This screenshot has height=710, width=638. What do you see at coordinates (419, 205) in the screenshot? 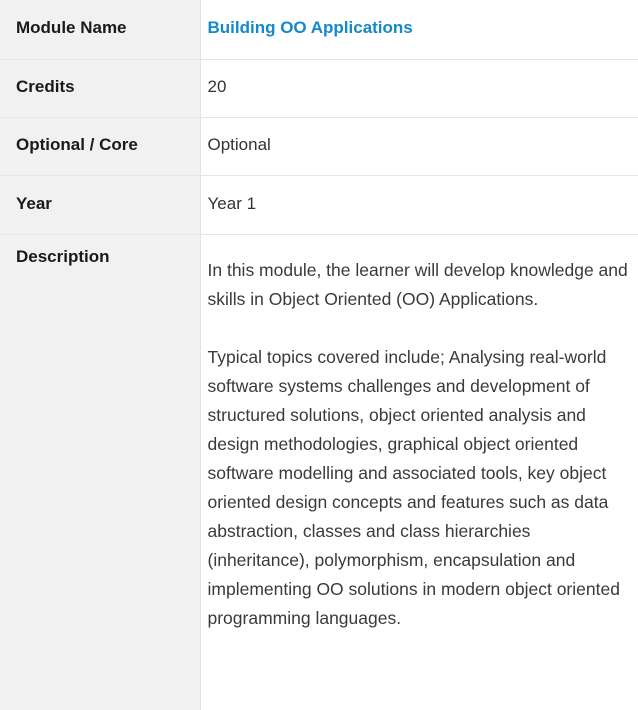
I see `year-value: Year 1` at bounding box center [419, 205].